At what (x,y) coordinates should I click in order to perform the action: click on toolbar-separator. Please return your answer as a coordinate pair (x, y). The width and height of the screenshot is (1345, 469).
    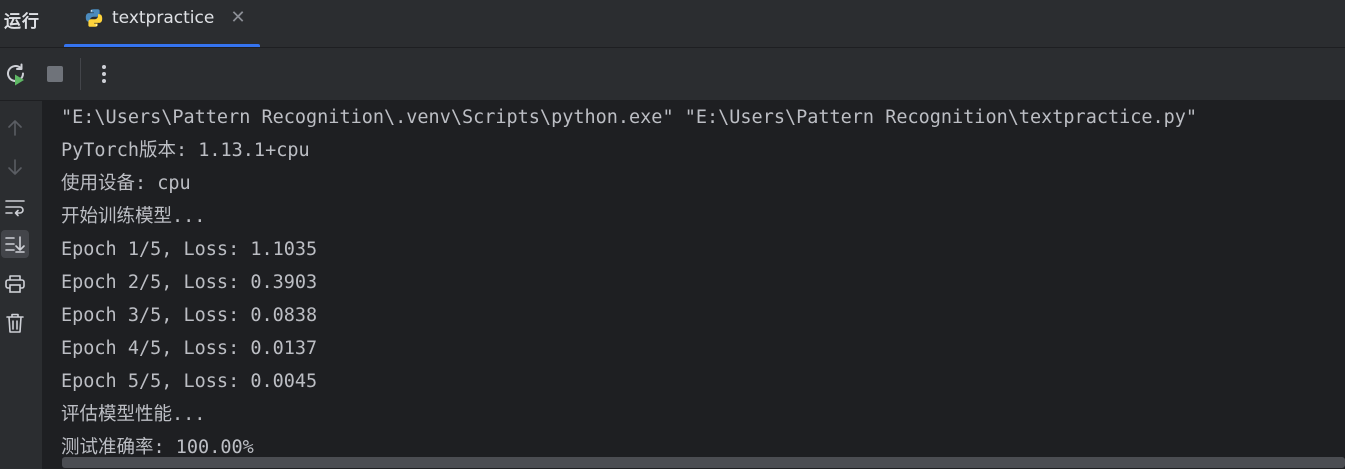
    Looking at the image, I should click on (80, 74).